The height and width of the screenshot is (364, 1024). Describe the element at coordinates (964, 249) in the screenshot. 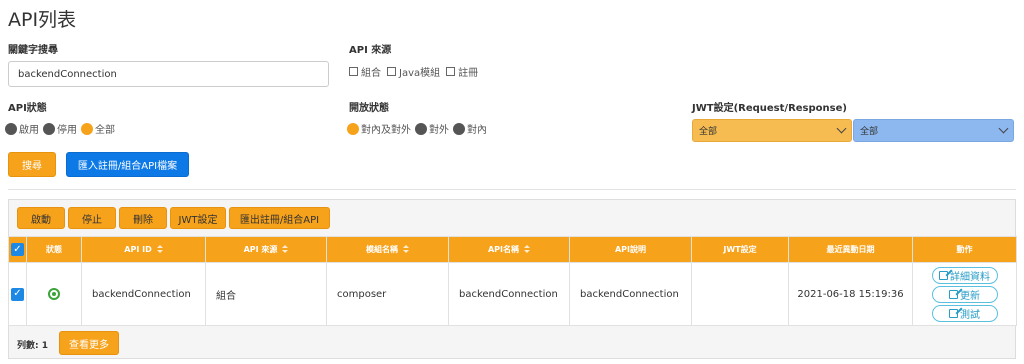

I see `header-actions: 動作` at that location.